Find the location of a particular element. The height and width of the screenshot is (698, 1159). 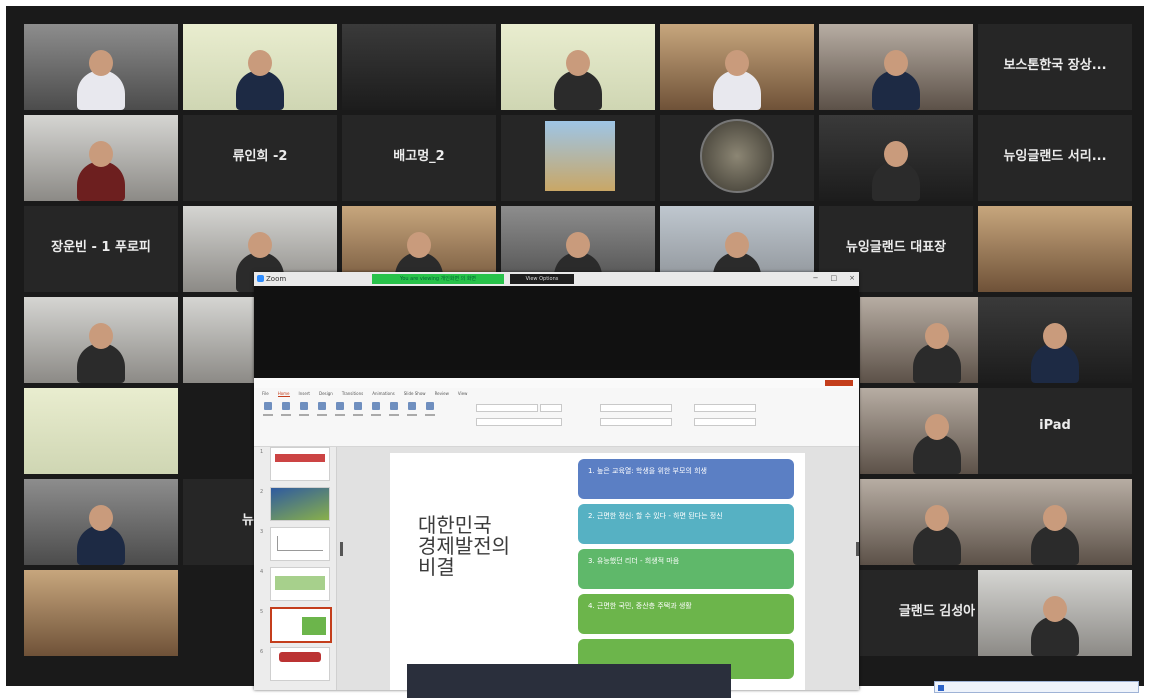

find-field is located at coordinates (725, 408).